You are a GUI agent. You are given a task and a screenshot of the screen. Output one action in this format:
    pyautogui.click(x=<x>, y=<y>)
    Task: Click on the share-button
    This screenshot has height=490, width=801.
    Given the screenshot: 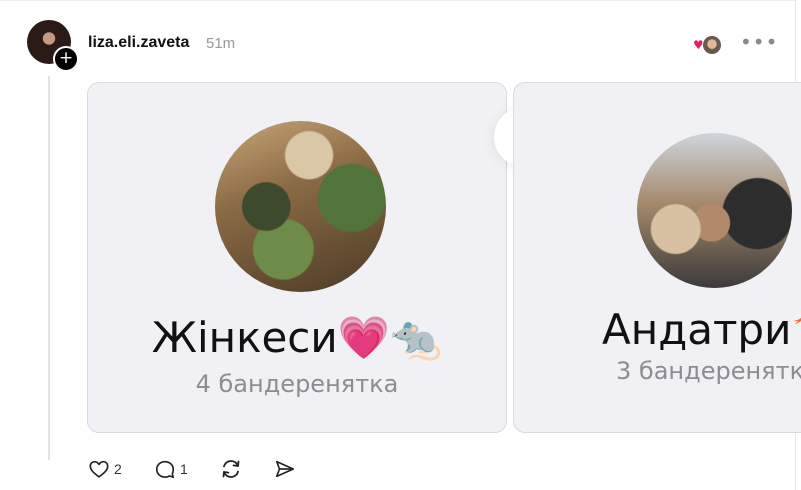 What is the action you would take?
    pyautogui.click(x=285, y=469)
    